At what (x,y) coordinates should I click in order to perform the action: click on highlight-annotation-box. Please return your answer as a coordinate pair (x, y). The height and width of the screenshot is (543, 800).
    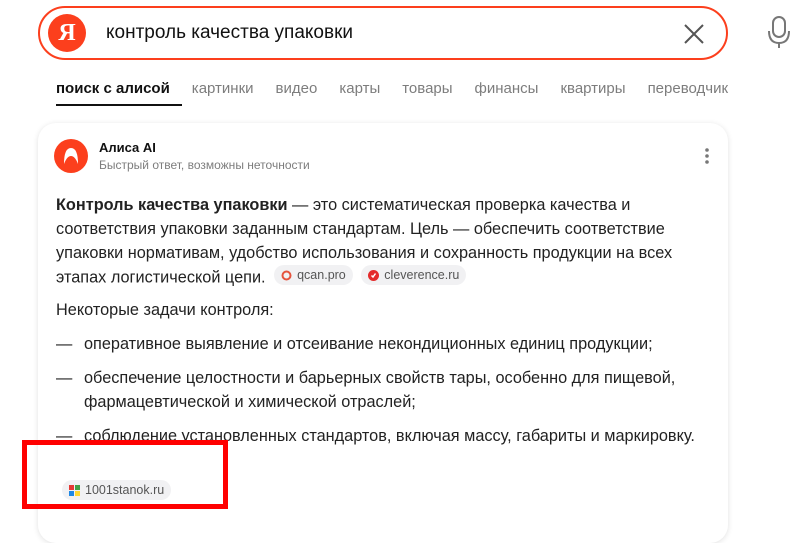
    Looking at the image, I should click on (125, 474).